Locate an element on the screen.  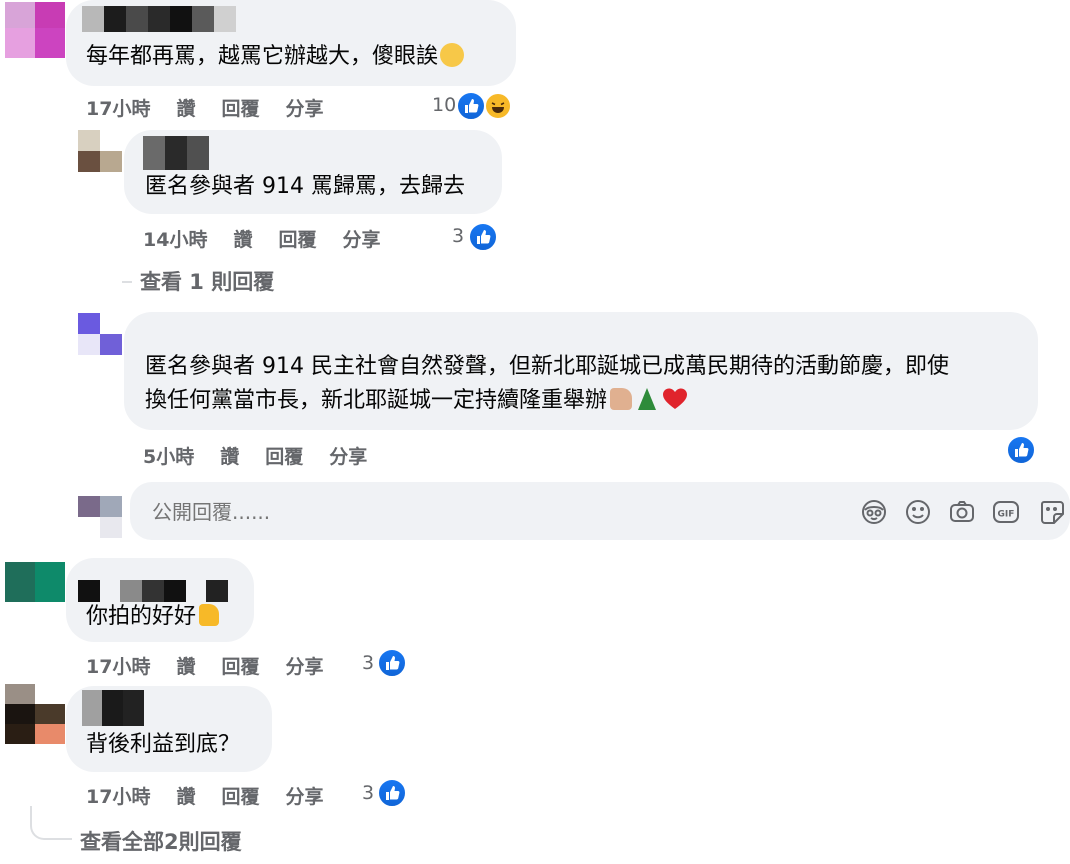
comment-text: 匿名參與者 914 罵歸罵，去歸去 is located at coordinates (305, 186).